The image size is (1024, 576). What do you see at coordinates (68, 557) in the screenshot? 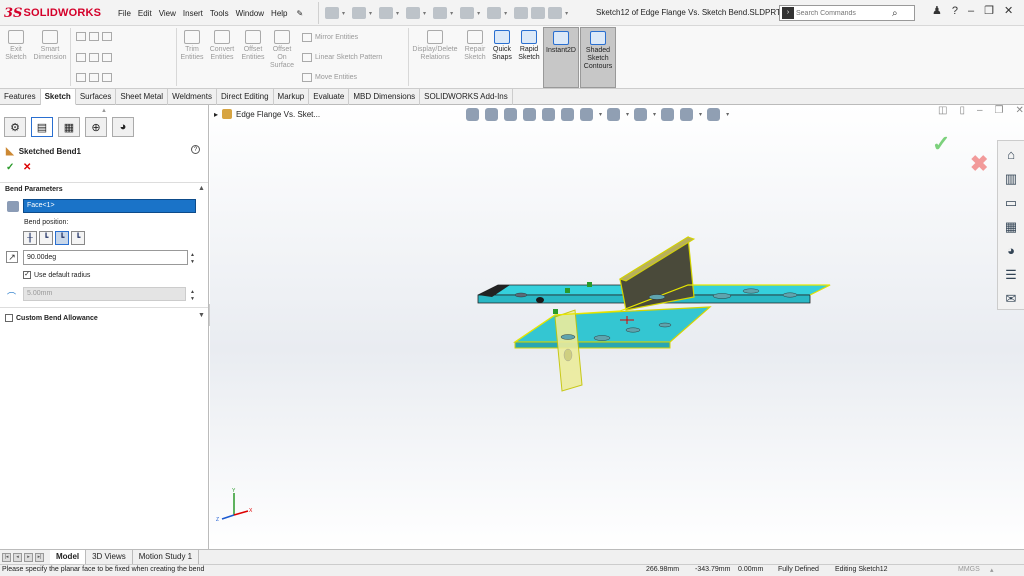
I see `tab-model: Model` at bounding box center [68, 557].